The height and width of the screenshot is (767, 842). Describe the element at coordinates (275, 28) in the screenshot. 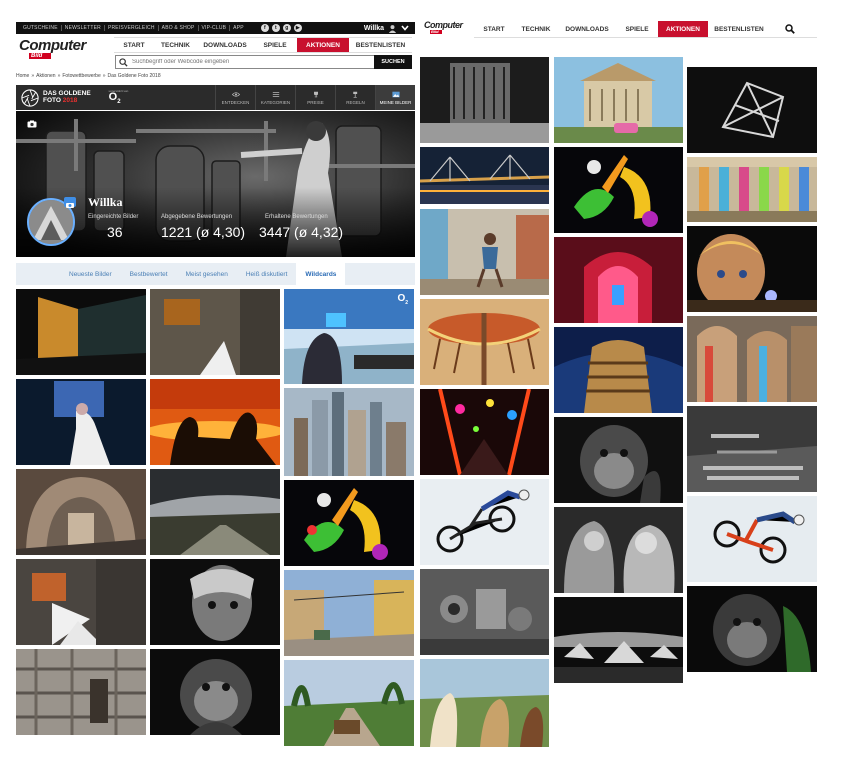

I see `twitter-icon: t` at that location.